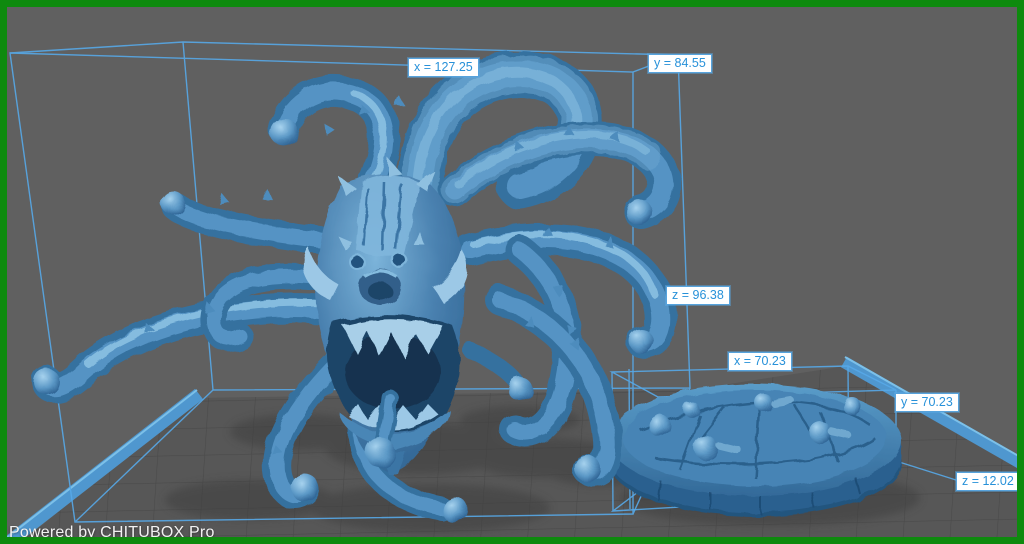 The image size is (1024, 544). What do you see at coordinates (986, 481) in the screenshot?
I see `dimension-label-base-z: z = 12.02` at bounding box center [986, 481].